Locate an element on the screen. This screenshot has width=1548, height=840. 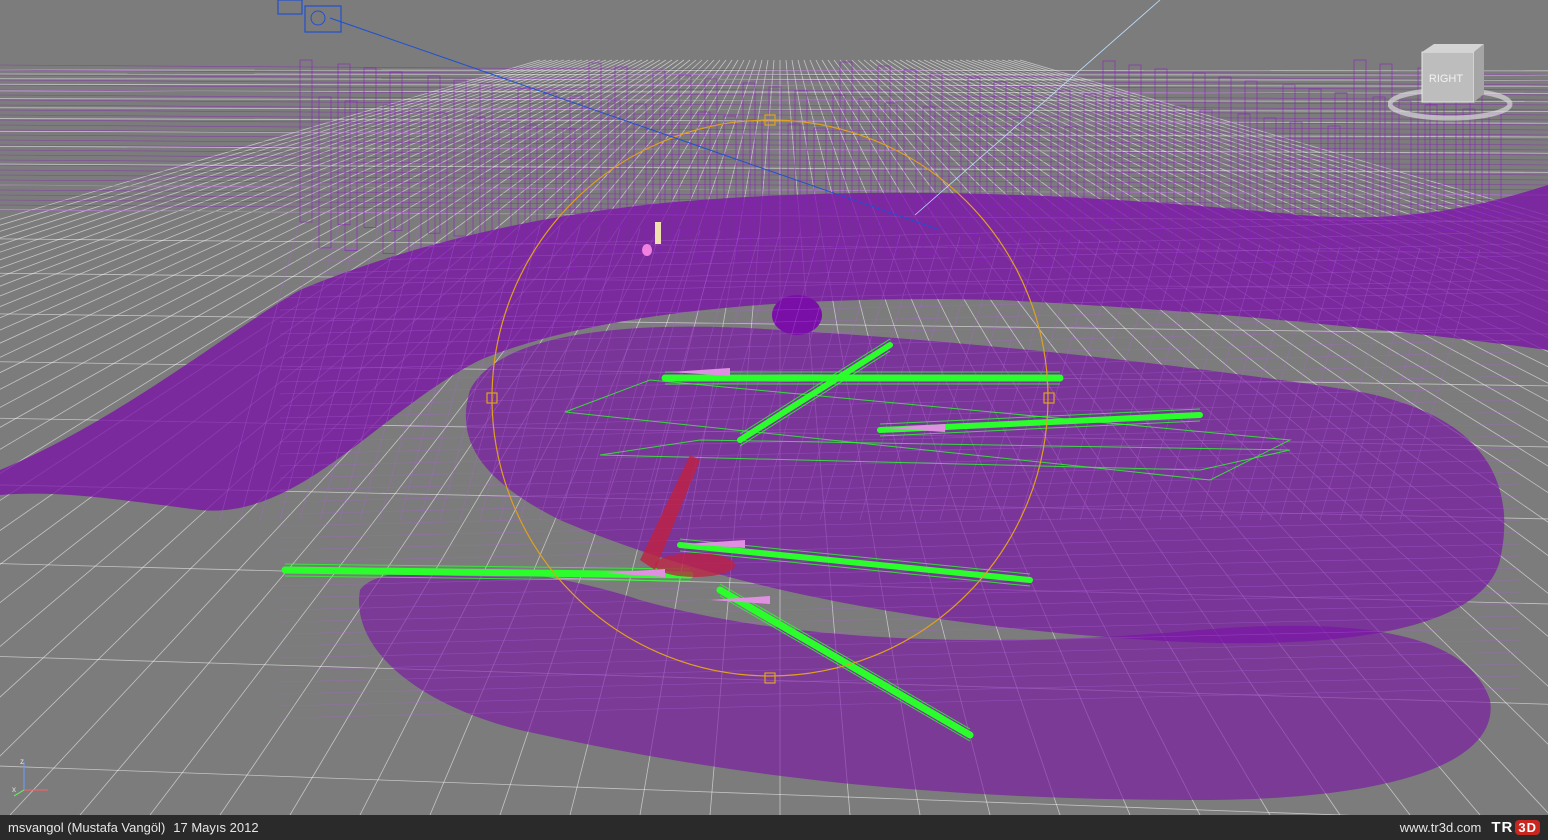
axis-tripod: z x is located at coordinates (32, 780).